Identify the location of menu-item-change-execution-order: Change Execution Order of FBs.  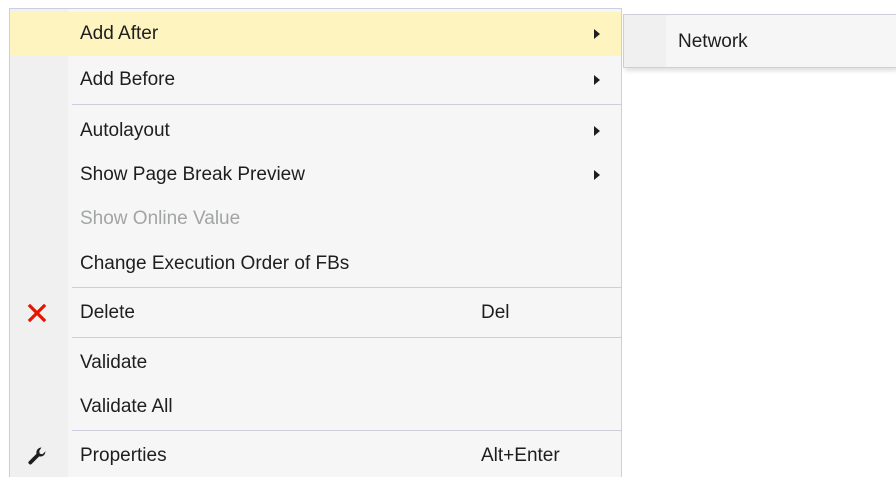
(315, 264).